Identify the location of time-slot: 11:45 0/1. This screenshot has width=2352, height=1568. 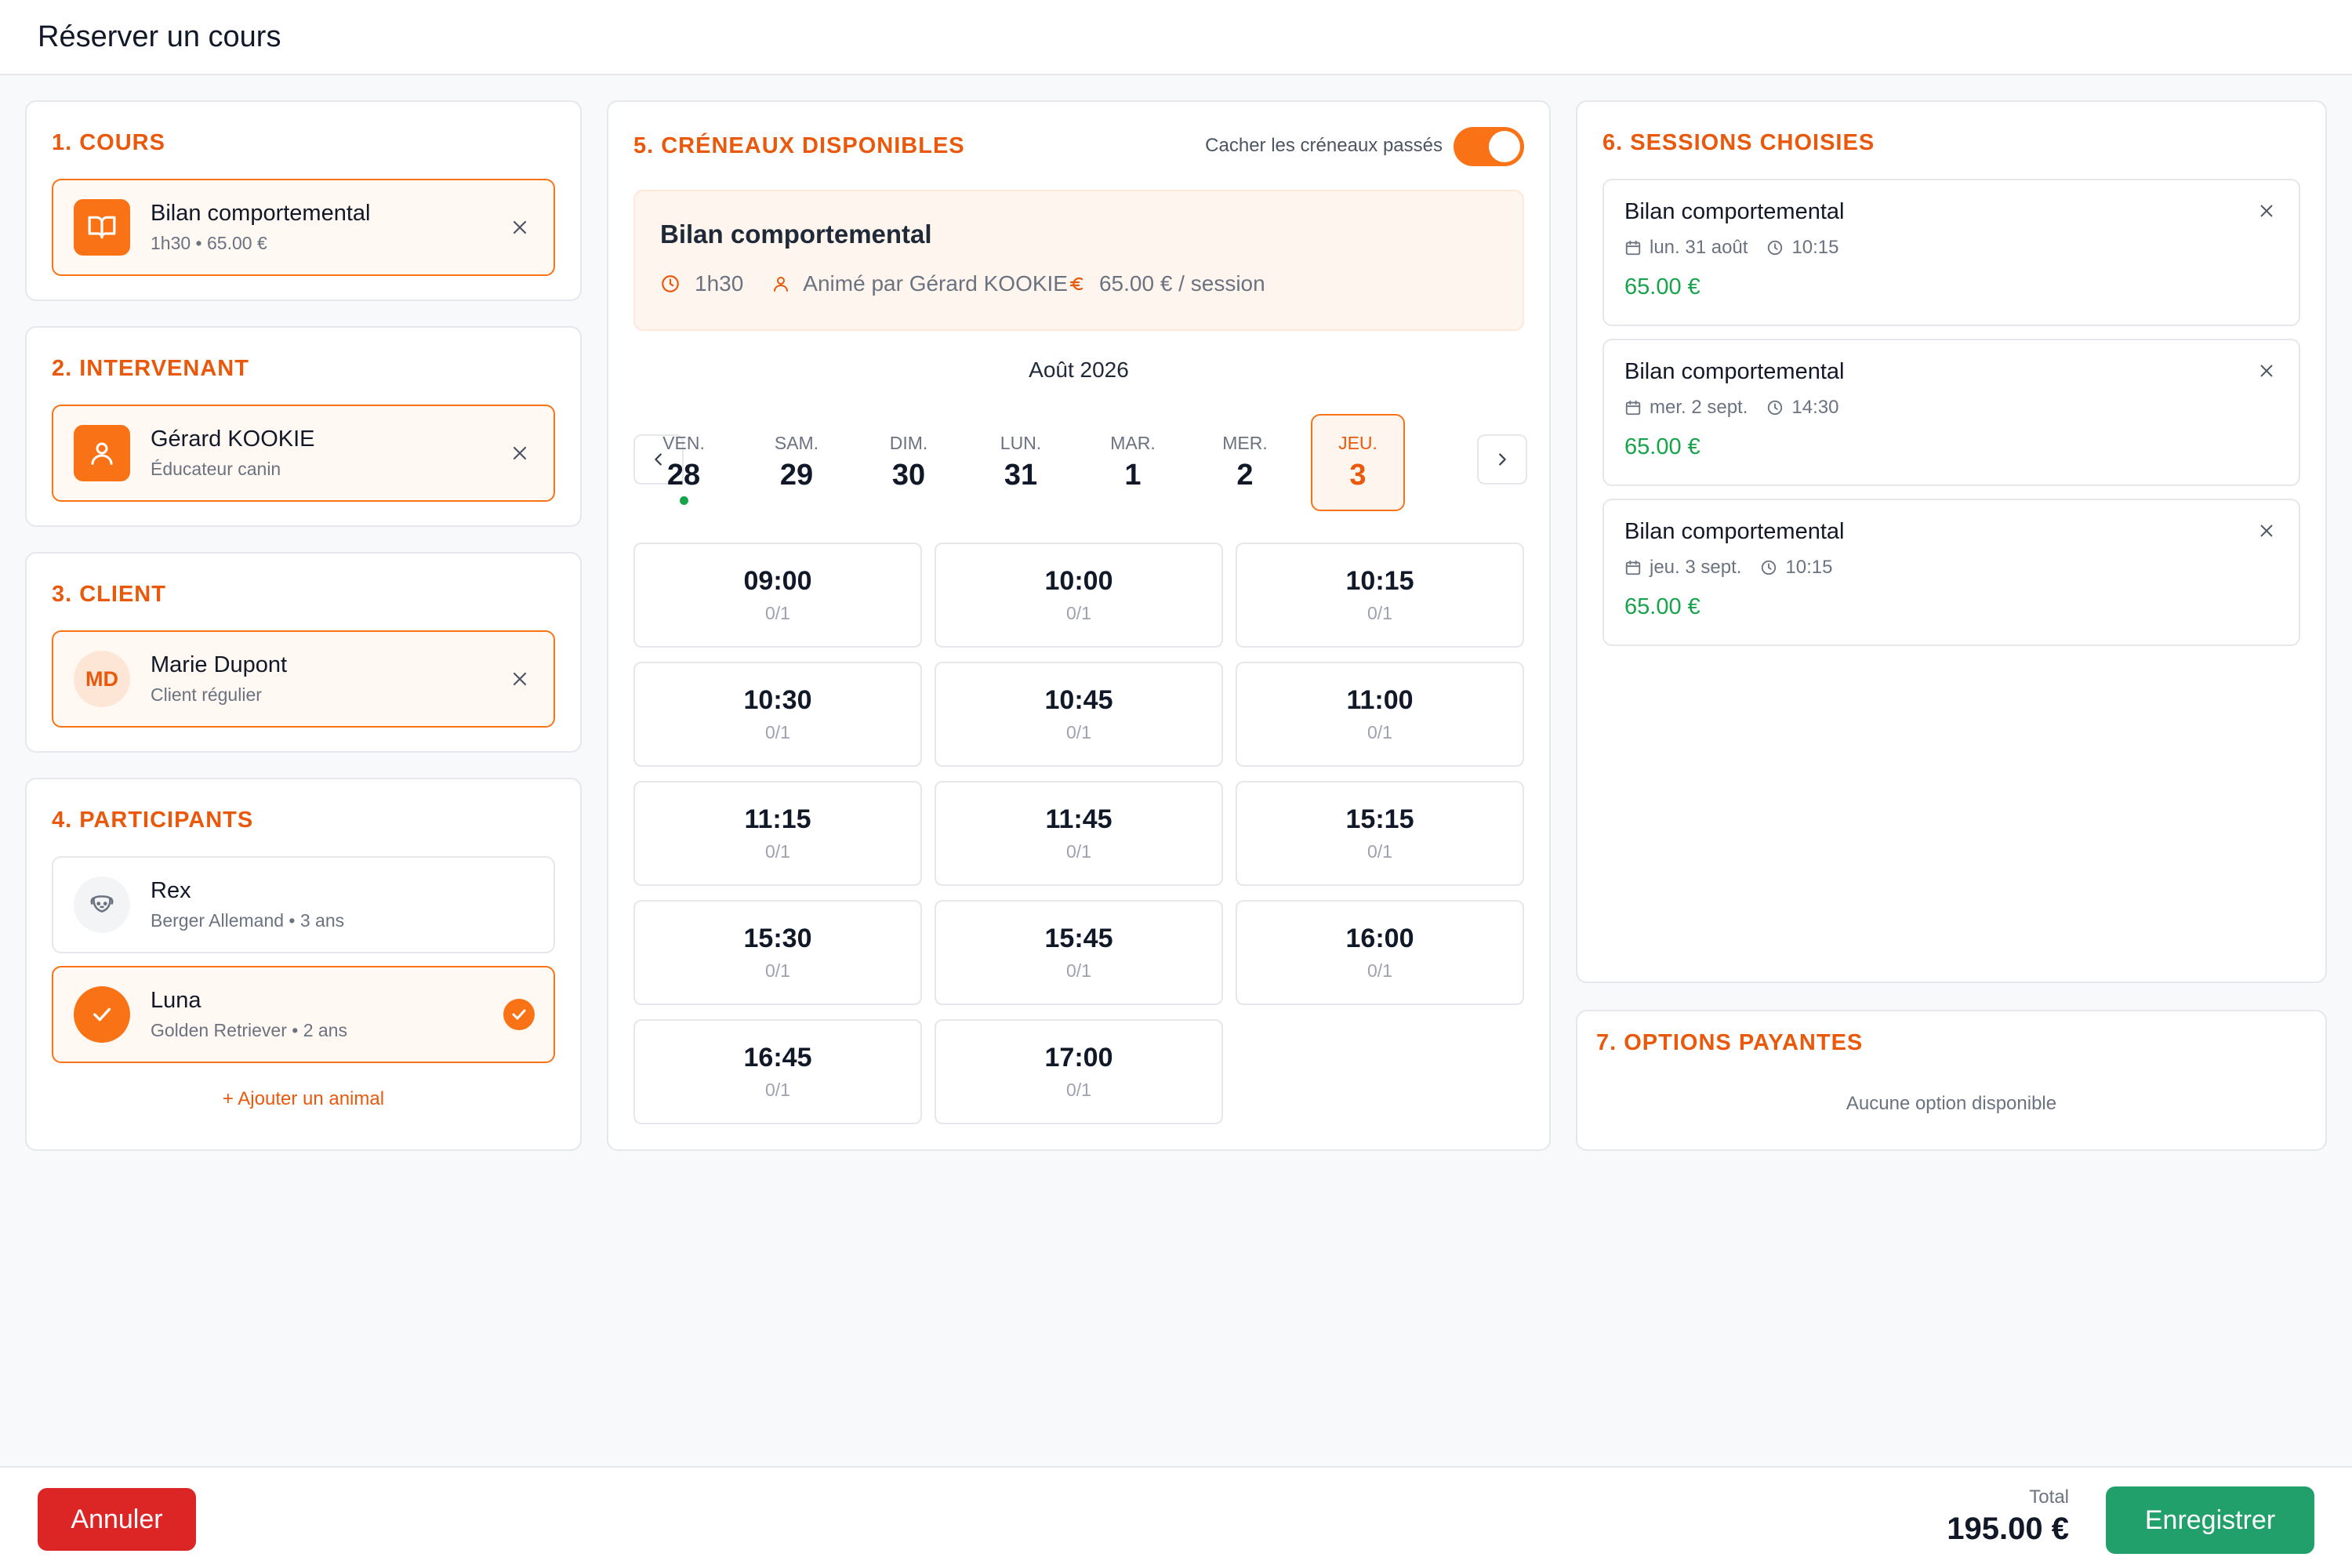
(1079, 833).